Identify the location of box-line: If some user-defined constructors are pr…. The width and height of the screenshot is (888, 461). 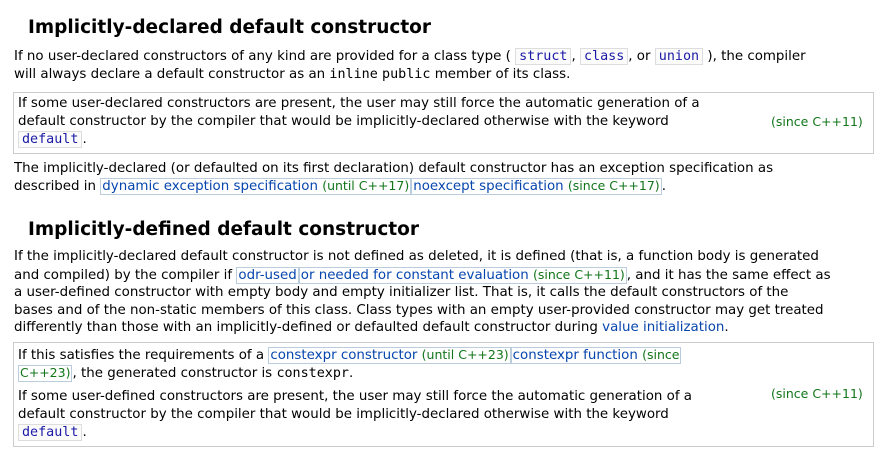
(355, 396).